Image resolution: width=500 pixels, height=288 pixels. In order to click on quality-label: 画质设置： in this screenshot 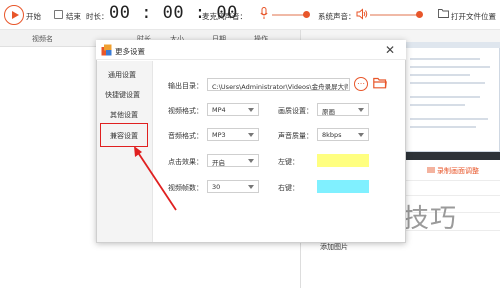, I will do `click(295, 111)`.